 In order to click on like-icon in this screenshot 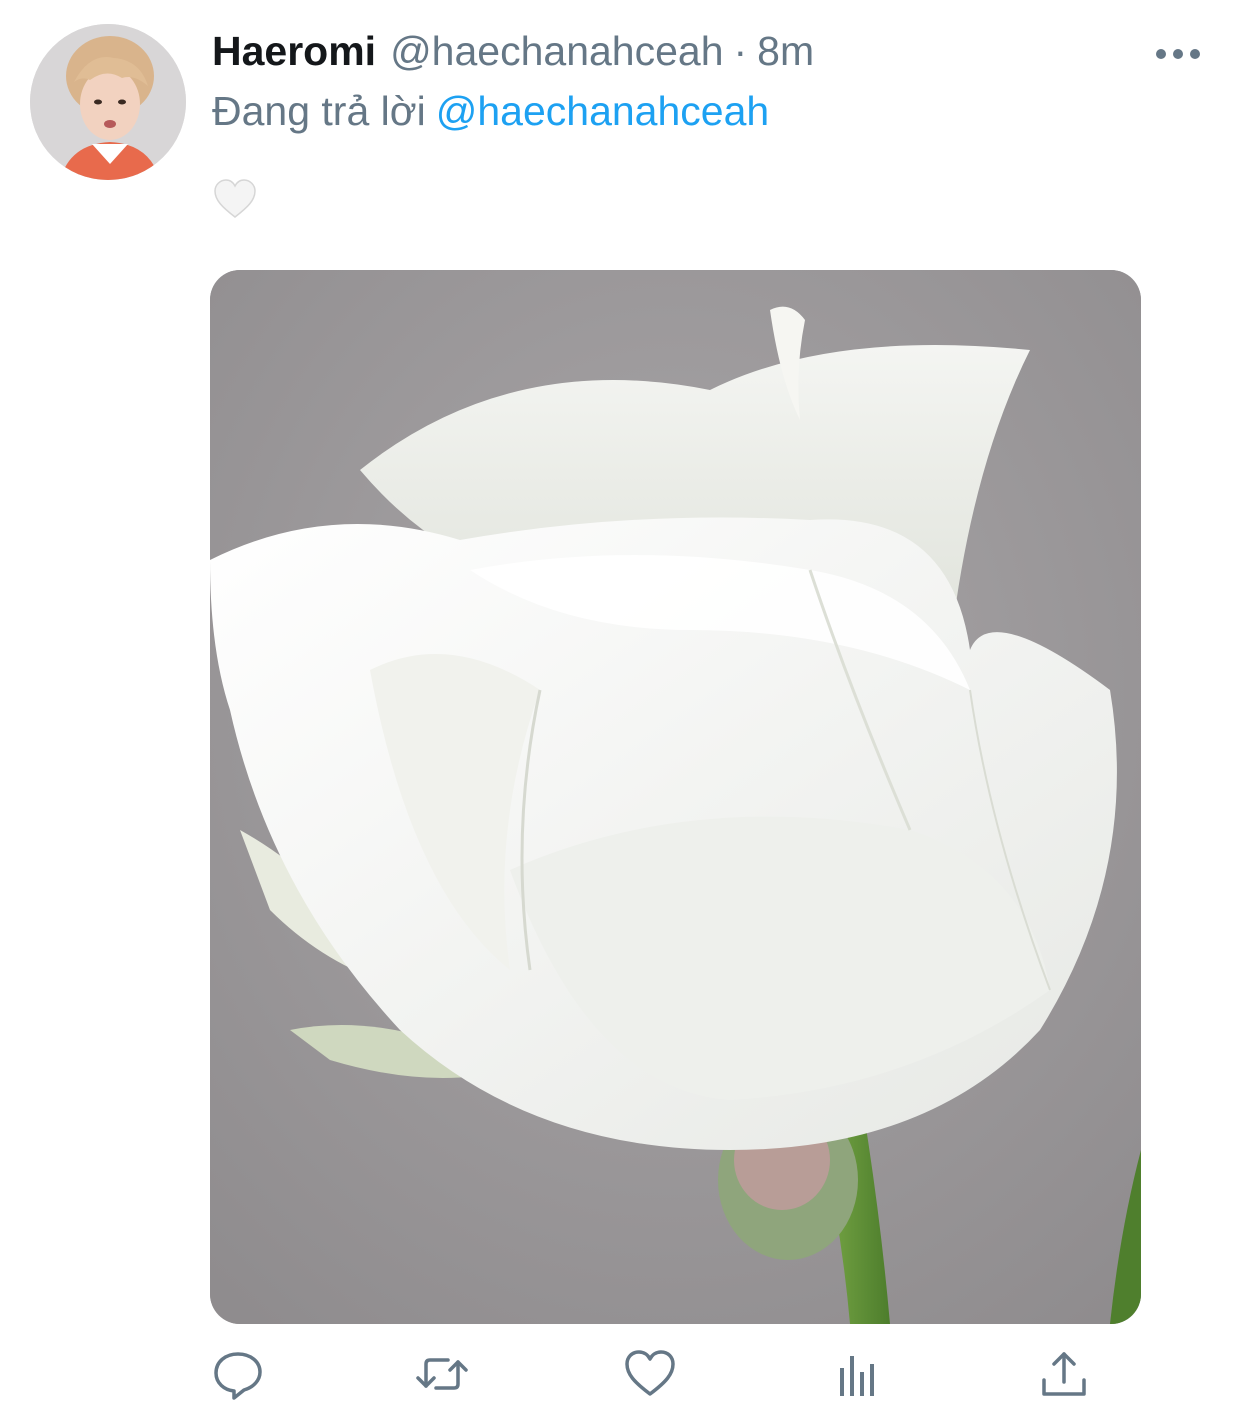, I will do `click(650, 1374)`.